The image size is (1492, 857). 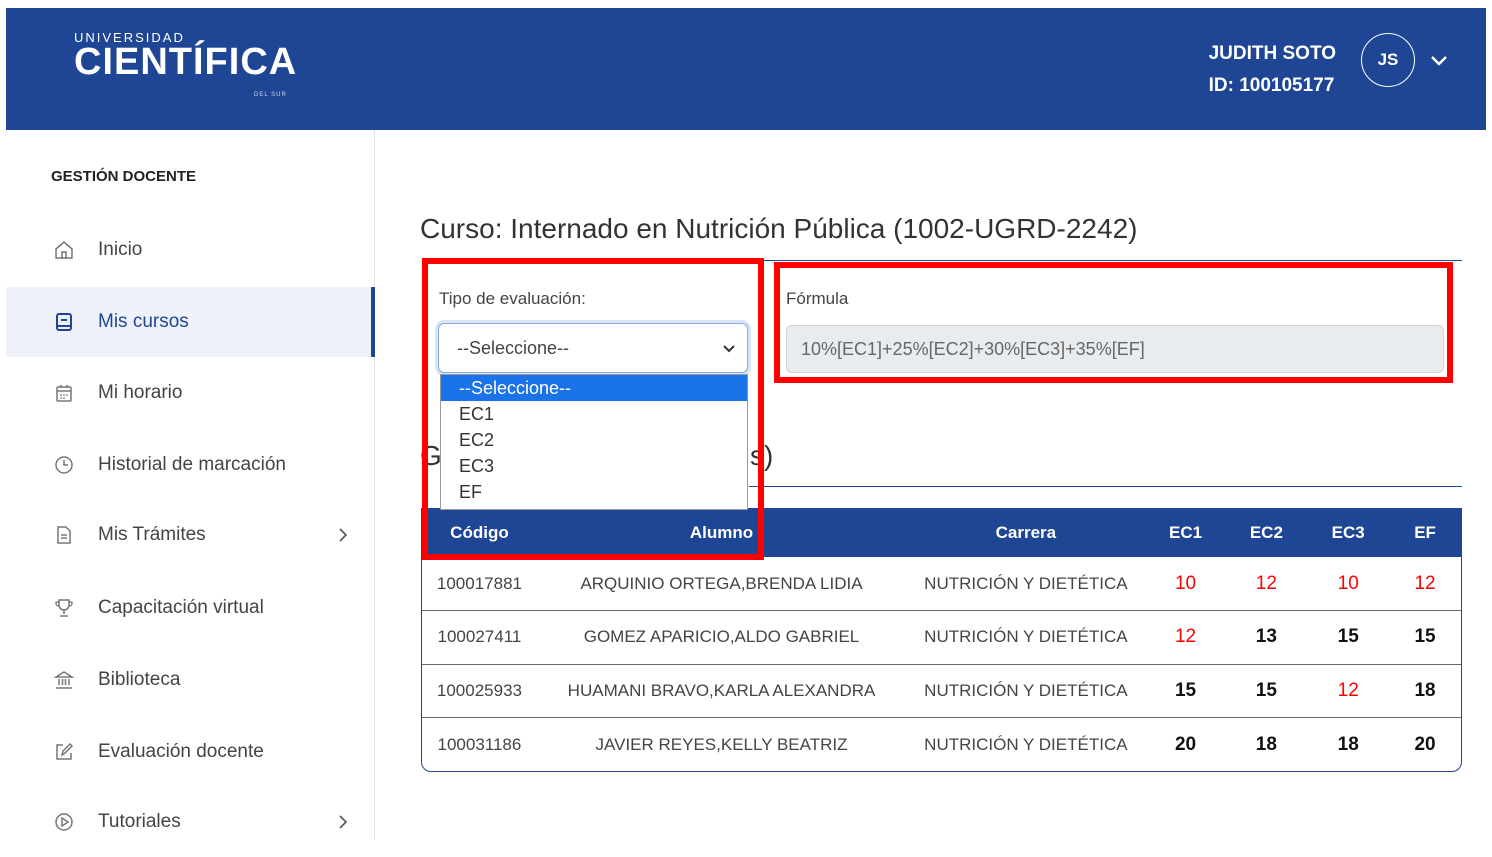 What do you see at coordinates (1266, 584) in the screenshot?
I see `cell-ec2: 12` at bounding box center [1266, 584].